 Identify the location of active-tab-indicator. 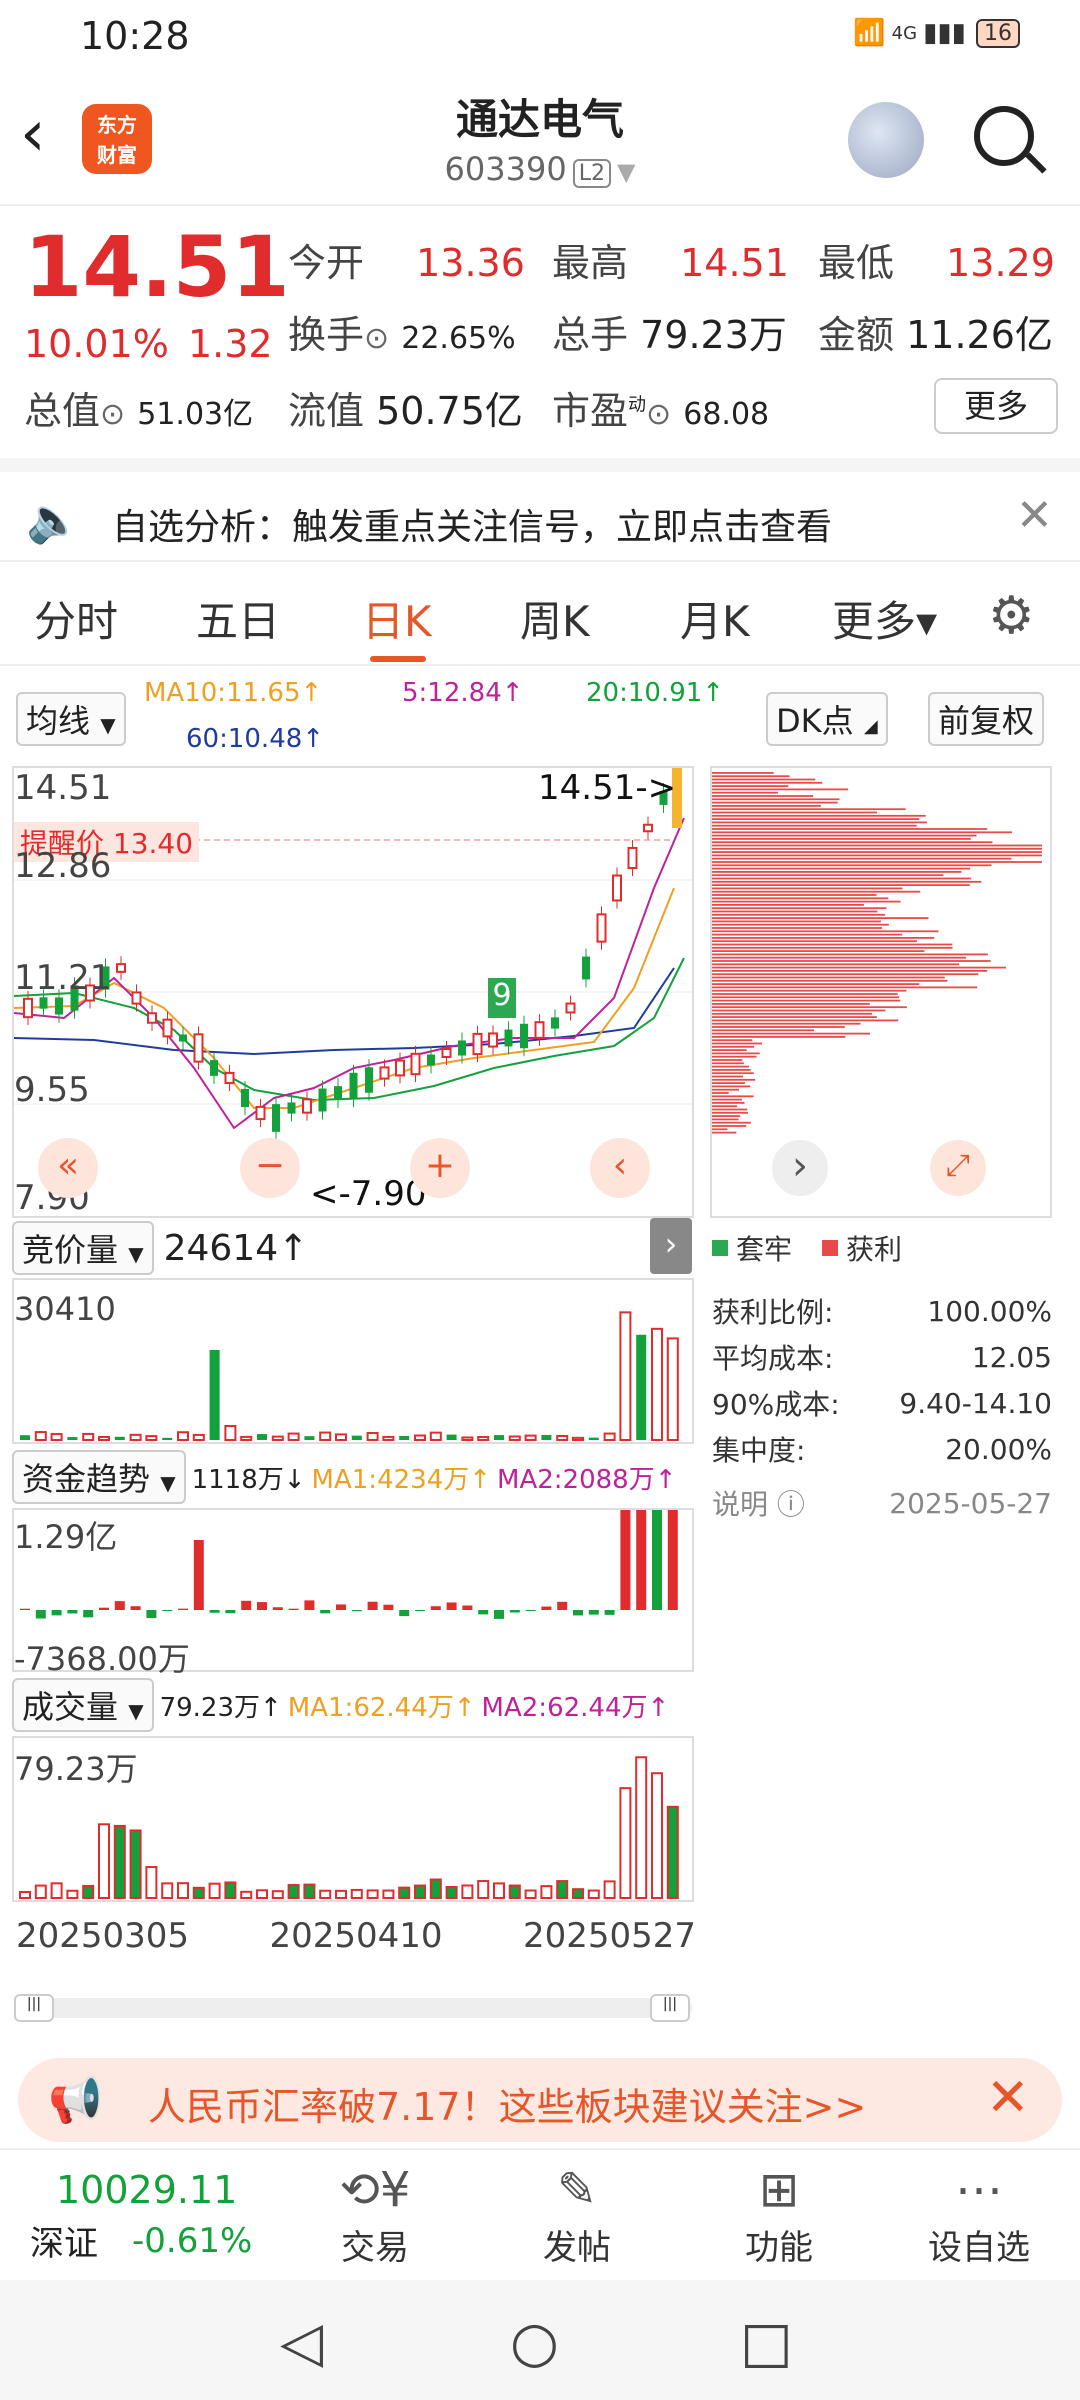
(398, 659).